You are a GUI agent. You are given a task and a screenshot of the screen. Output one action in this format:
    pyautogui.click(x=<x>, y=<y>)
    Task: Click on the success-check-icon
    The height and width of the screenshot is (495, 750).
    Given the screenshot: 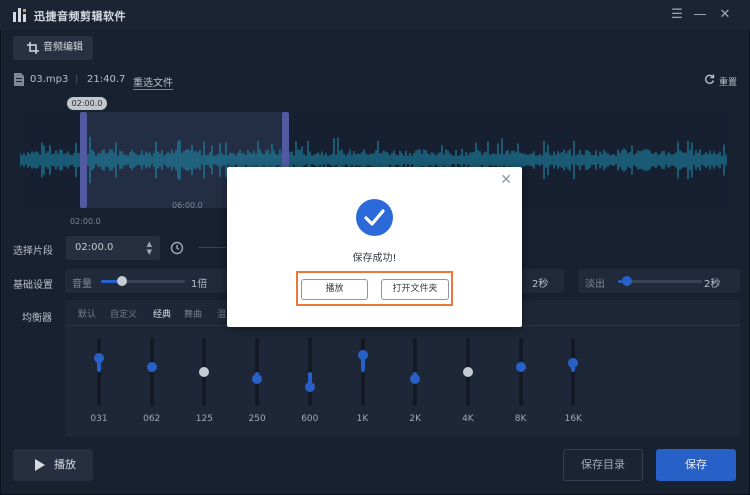 What is the action you would take?
    pyautogui.click(x=374, y=217)
    